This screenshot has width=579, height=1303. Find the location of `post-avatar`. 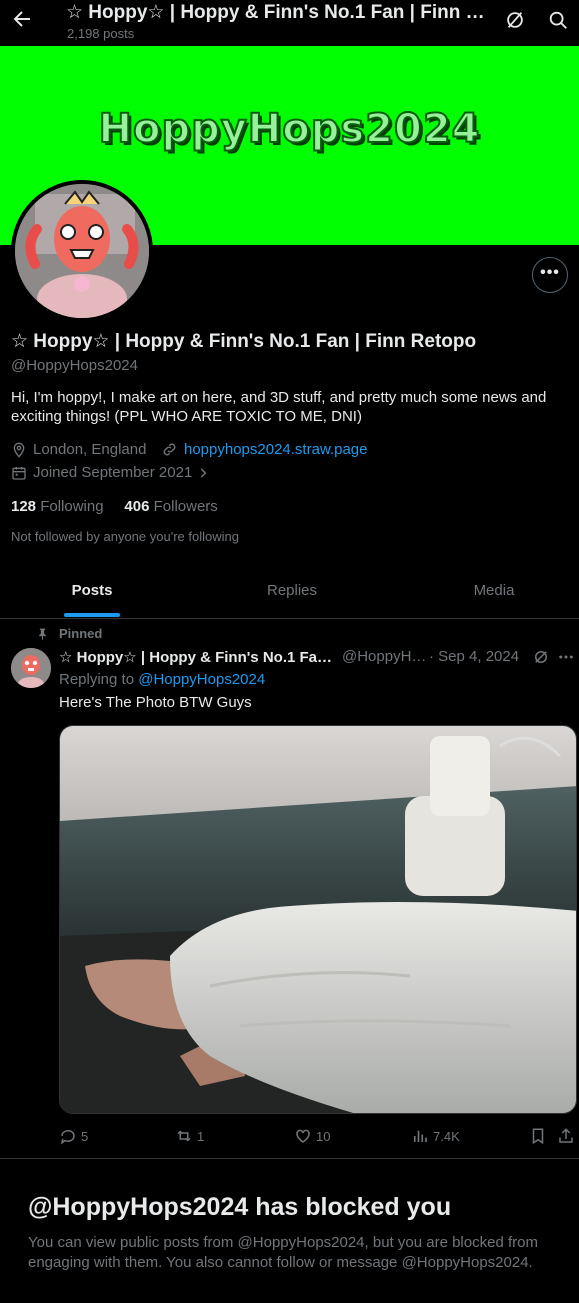

post-avatar is located at coordinates (31, 668).